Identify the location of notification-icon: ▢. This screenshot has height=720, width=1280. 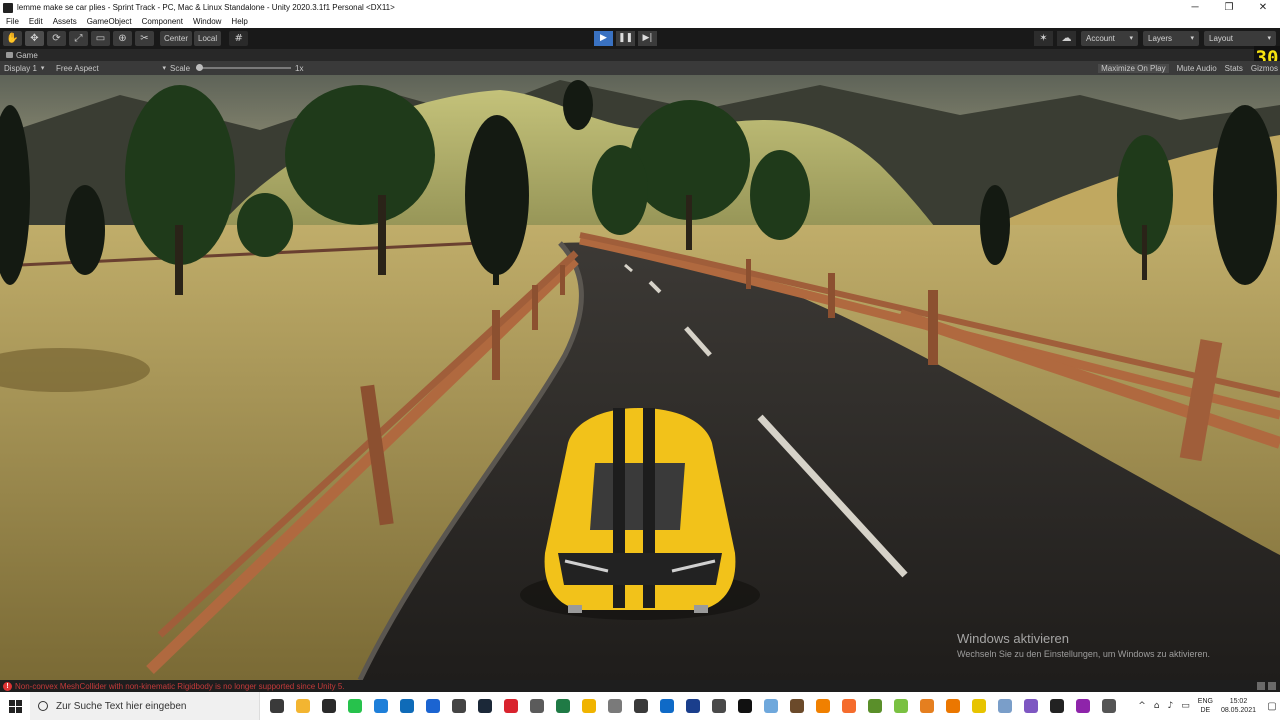
(1272, 706).